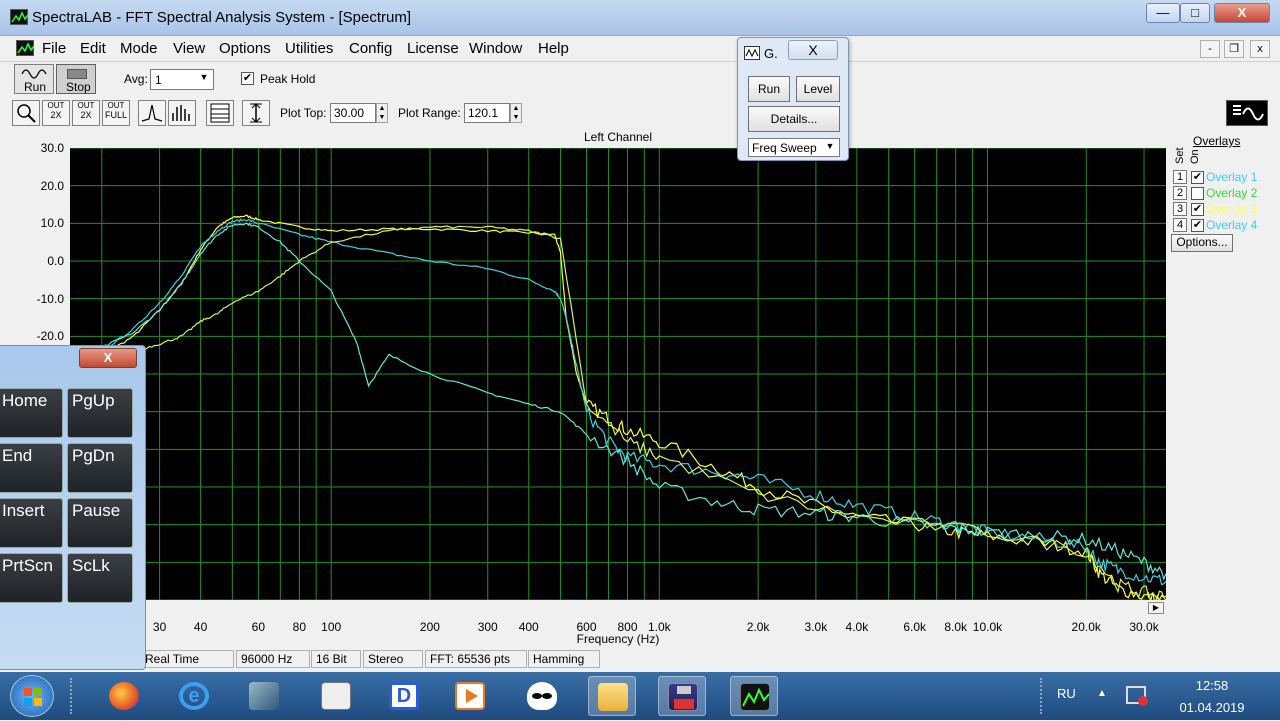 The height and width of the screenshot is (721, 1280). I want to click on mdi-close-button: x, so click(1260, 49).